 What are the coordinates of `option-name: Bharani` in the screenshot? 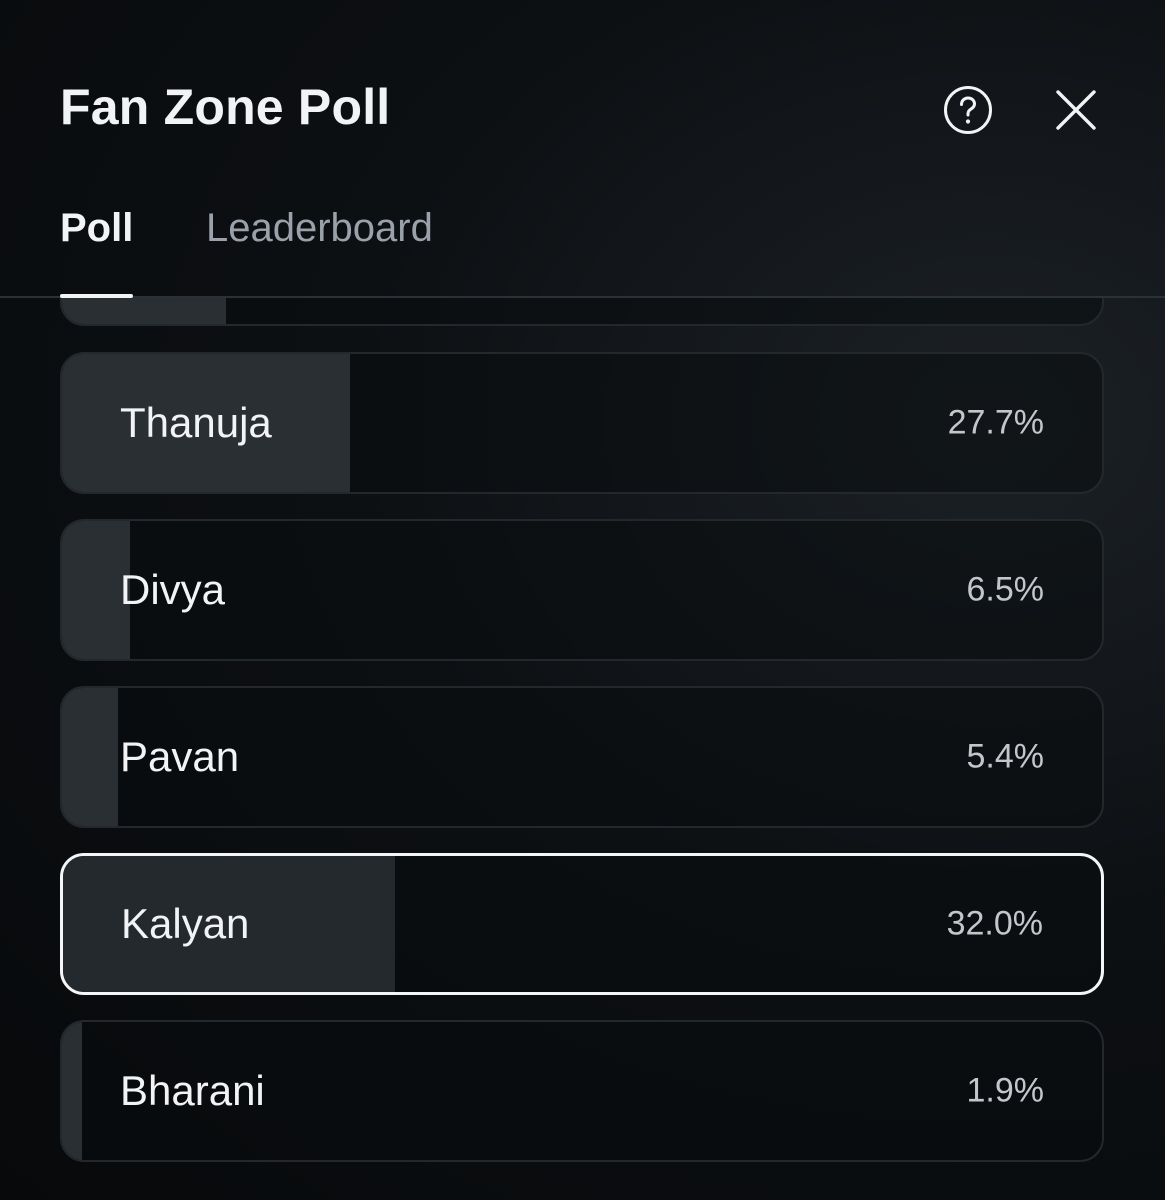 It's located at (192, 1090).